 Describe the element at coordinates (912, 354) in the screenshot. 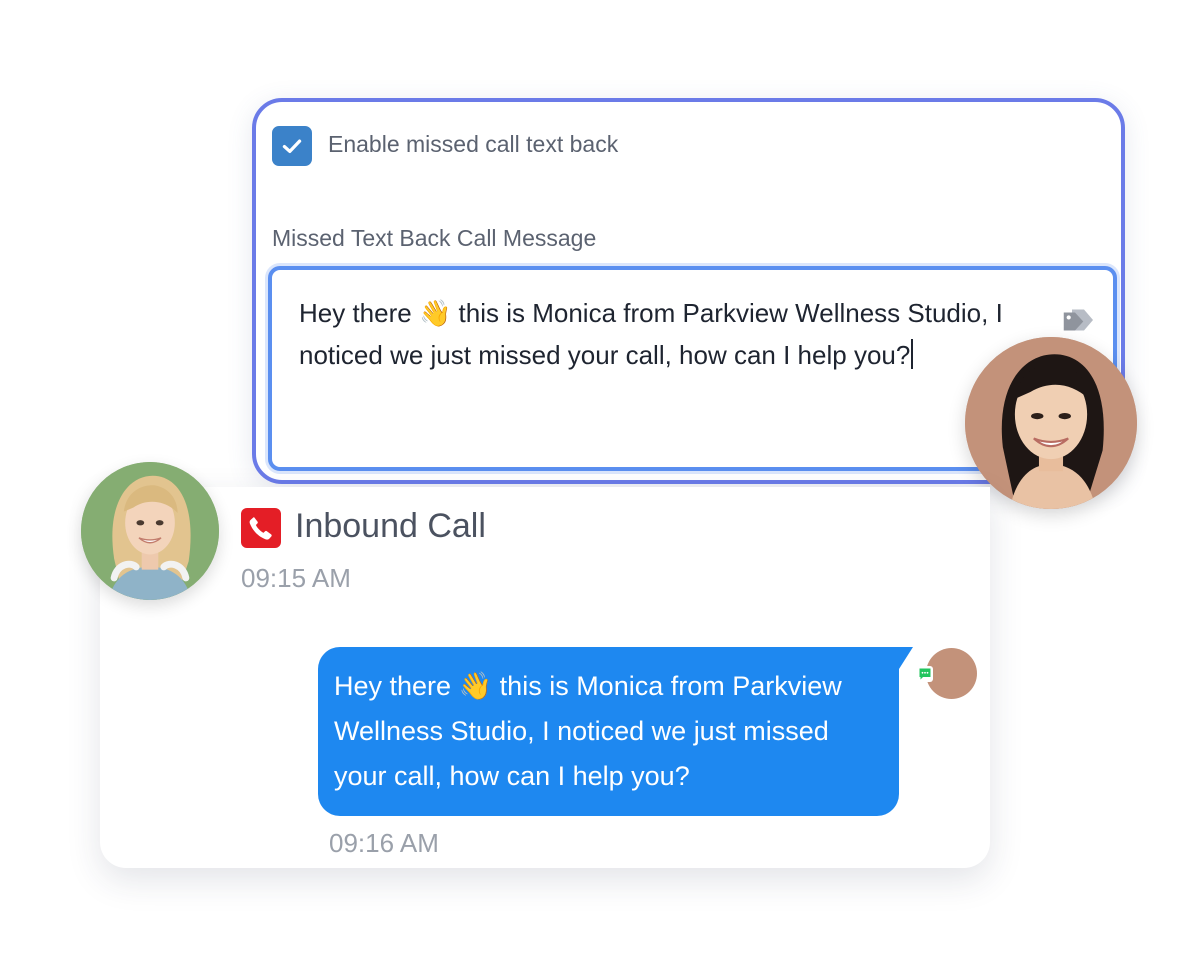

I see `text-cursor` at that location.